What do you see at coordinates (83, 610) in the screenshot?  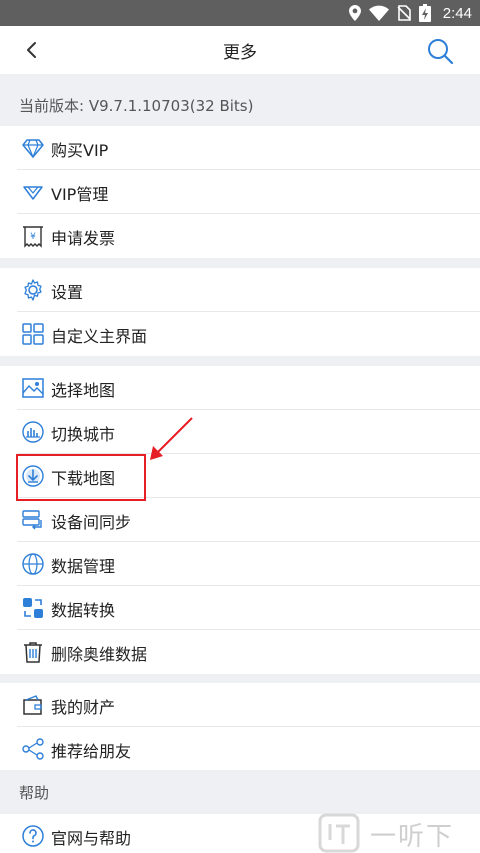 I see `menu-item-label: 数据转换` at bounding box center [83, 610].